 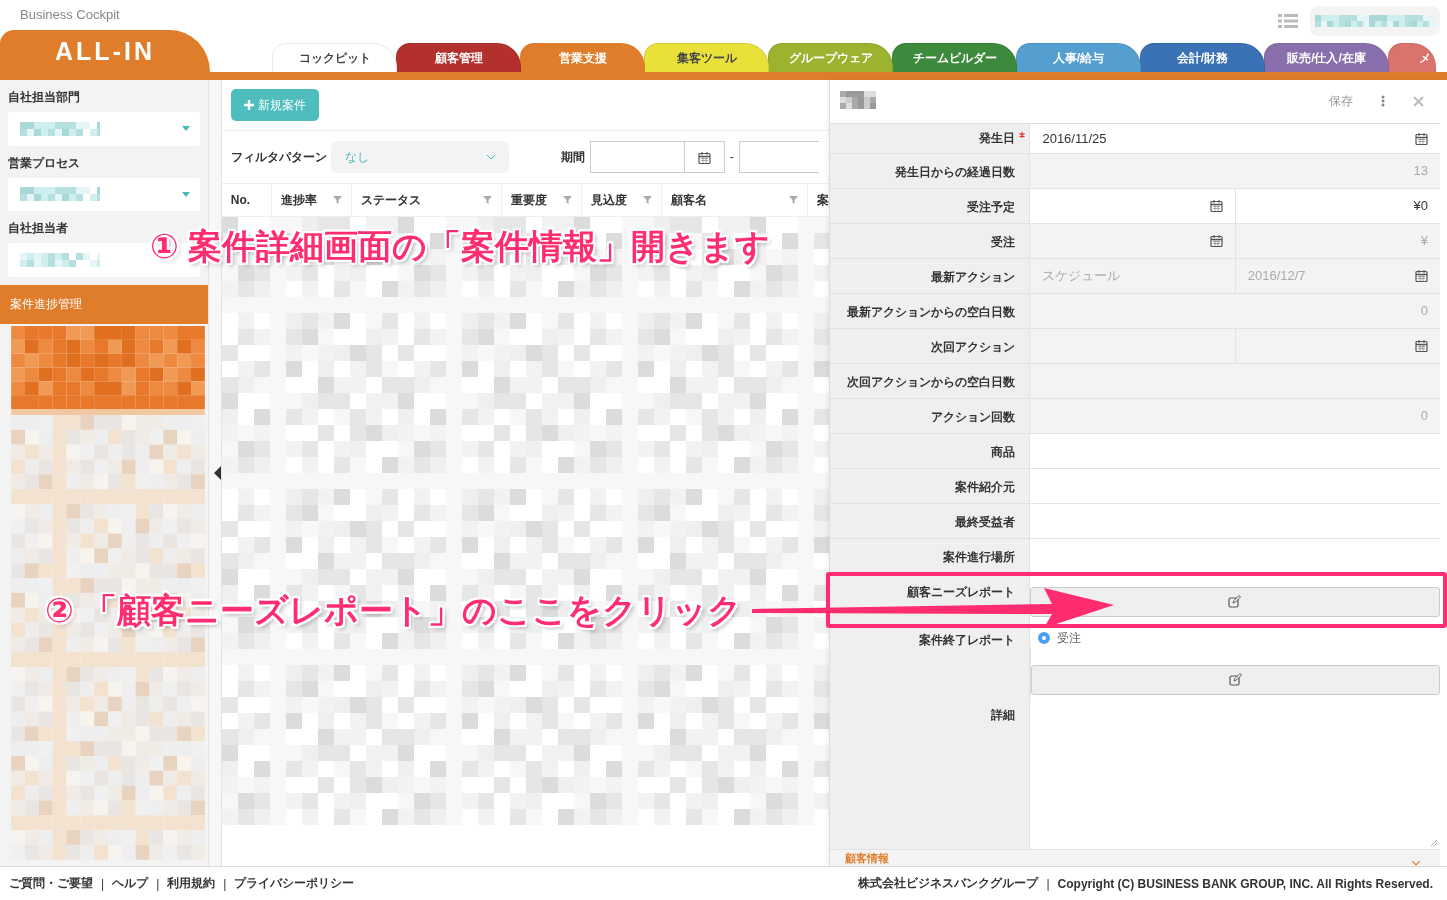 I want to click on radio-button, so click(x=1044, y=638).